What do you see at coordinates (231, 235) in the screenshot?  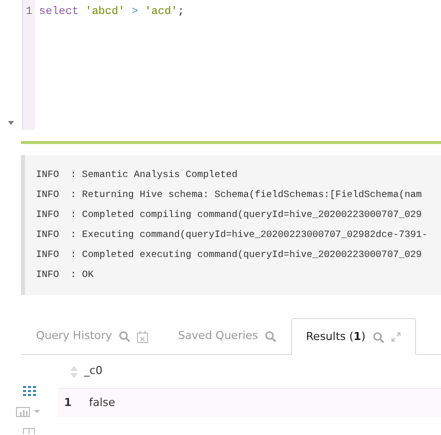 I see `log-line: INFO : Executing command(queryId=hive_20200223000707_02982dce-7391-` at bounding box center [231, 235].